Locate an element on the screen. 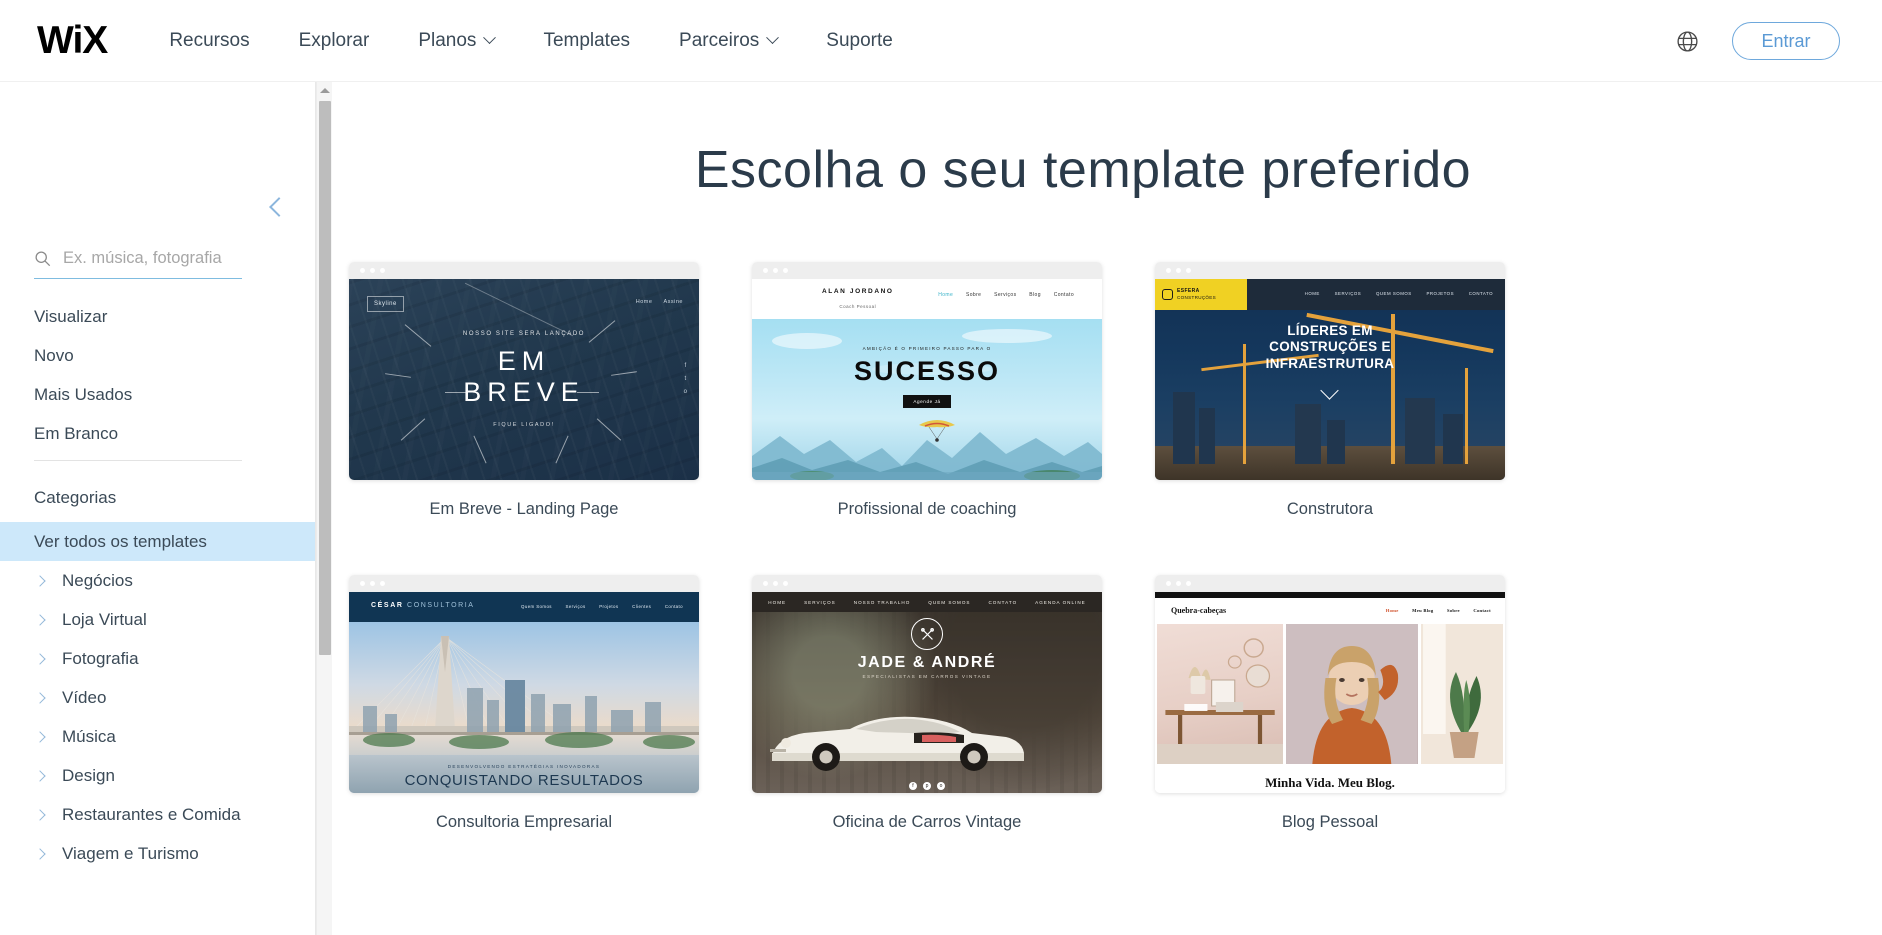 Image resolution: width=1882 pixels, height=935 pixels. category-label: Negócios is located at coordinates (97, 580).